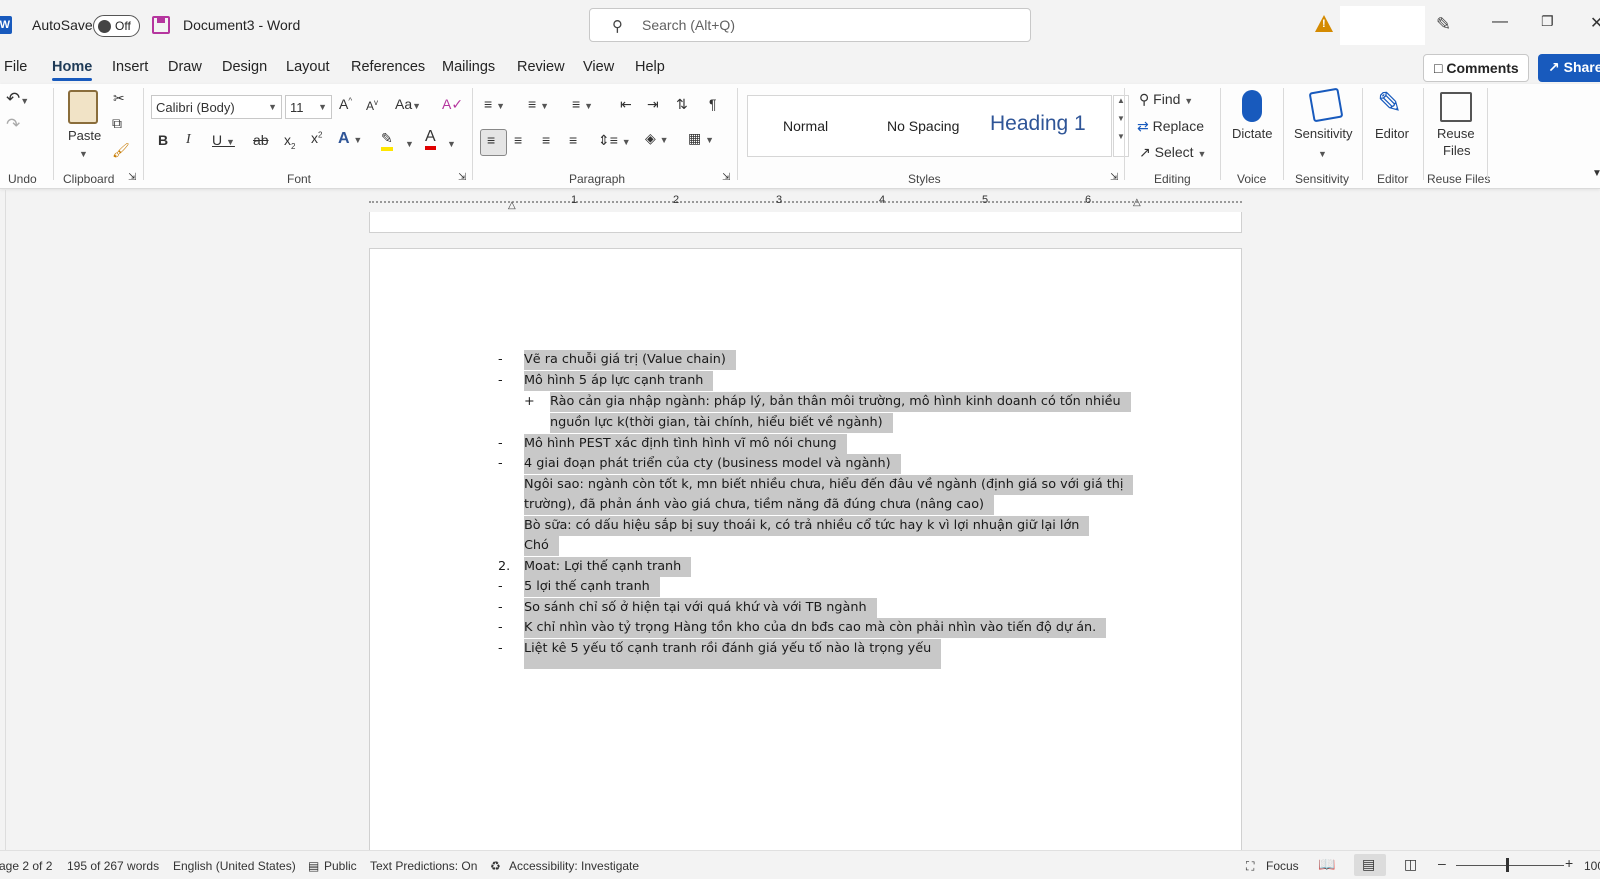 The image size is (1600, 879). I want to click on font-size-combo: 11 ▼, so click(308, 107).